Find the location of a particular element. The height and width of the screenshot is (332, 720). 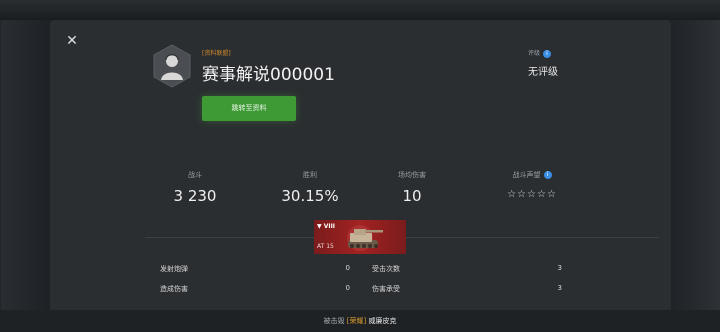

avatar is located at coordinates (172, 66).